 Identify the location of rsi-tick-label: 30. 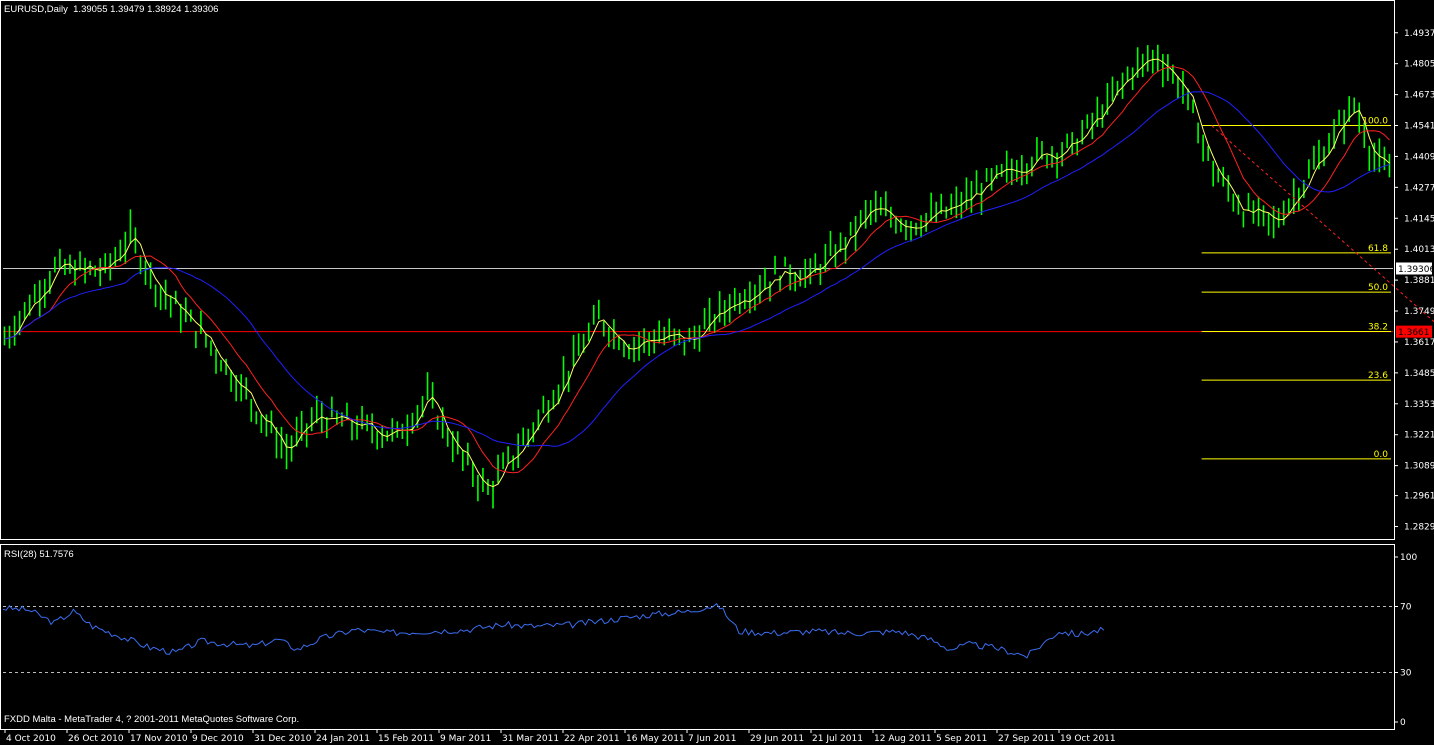
(1406, 674).